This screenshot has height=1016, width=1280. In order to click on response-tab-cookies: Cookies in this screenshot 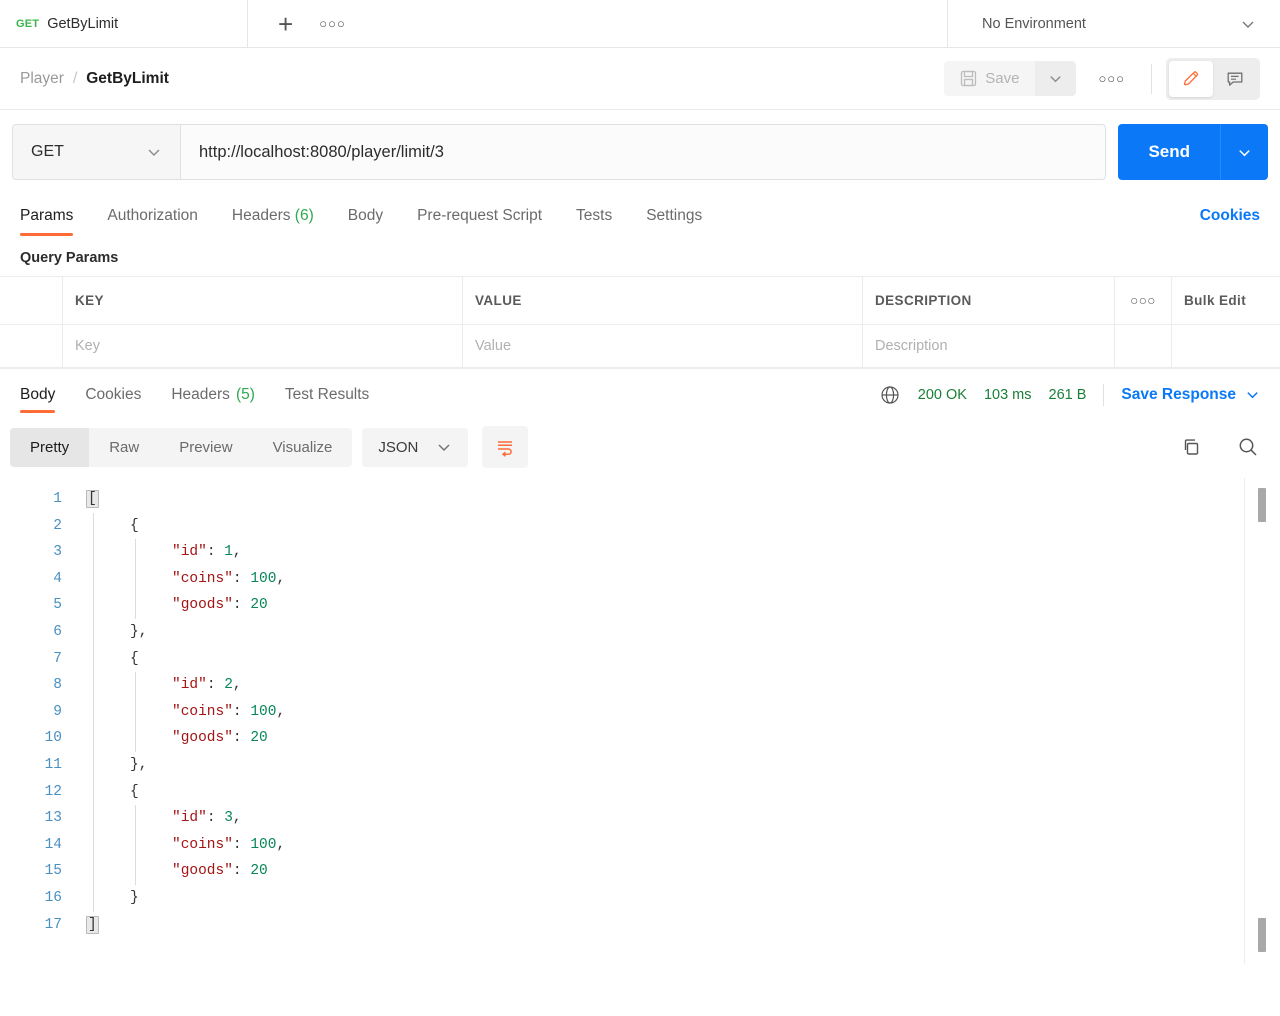, I will do `click(113, 395)`.